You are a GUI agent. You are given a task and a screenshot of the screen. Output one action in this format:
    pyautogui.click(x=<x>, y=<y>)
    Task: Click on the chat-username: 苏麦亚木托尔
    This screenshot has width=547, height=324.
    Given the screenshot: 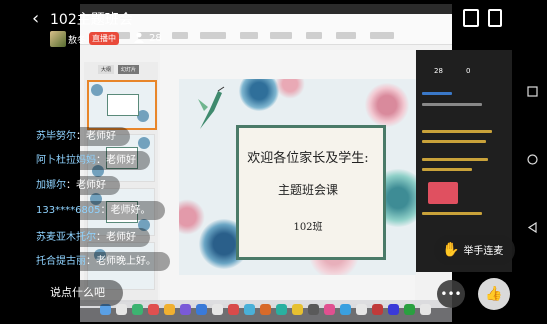 What is the action you would take?
    pyautogui.click(x=66, y=237)
    